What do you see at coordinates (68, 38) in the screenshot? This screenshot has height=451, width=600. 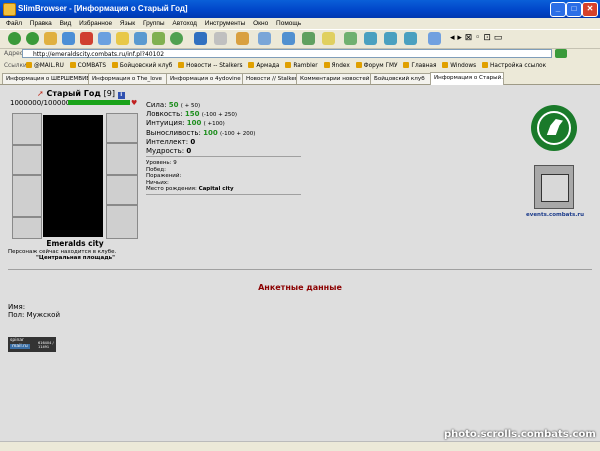 I see `refresh-icon` at bounding box center [68, 38].